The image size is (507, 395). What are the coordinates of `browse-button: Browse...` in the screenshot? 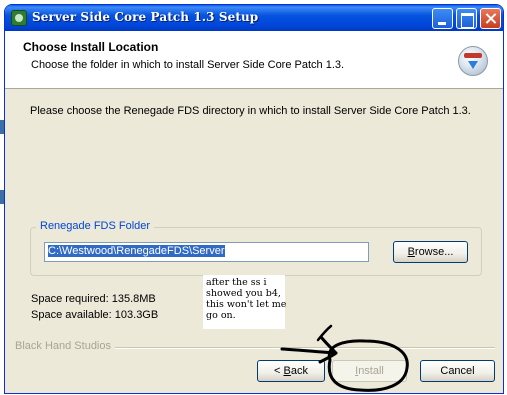 It's located at (430, 252).